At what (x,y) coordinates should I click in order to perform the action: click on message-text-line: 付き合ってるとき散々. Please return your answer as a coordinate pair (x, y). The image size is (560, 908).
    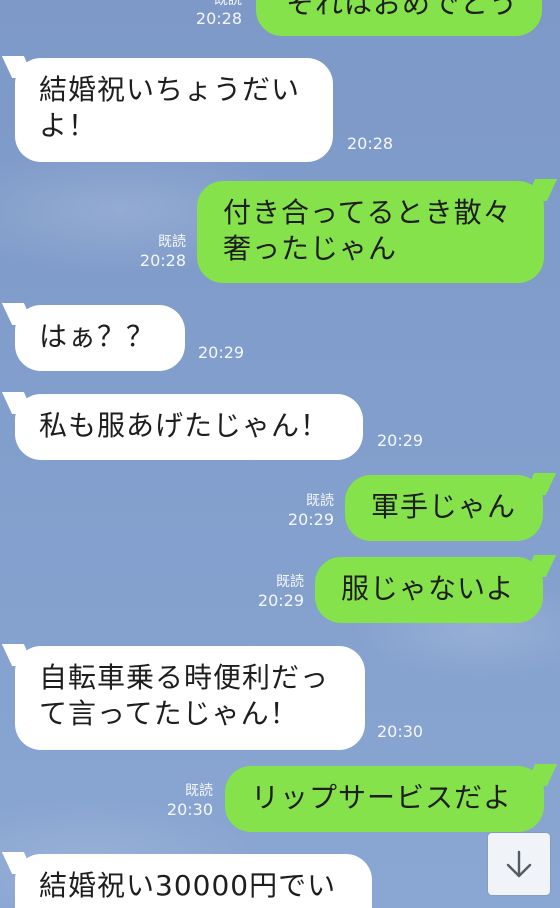
    Looking at the image, I should click on (367, 212).